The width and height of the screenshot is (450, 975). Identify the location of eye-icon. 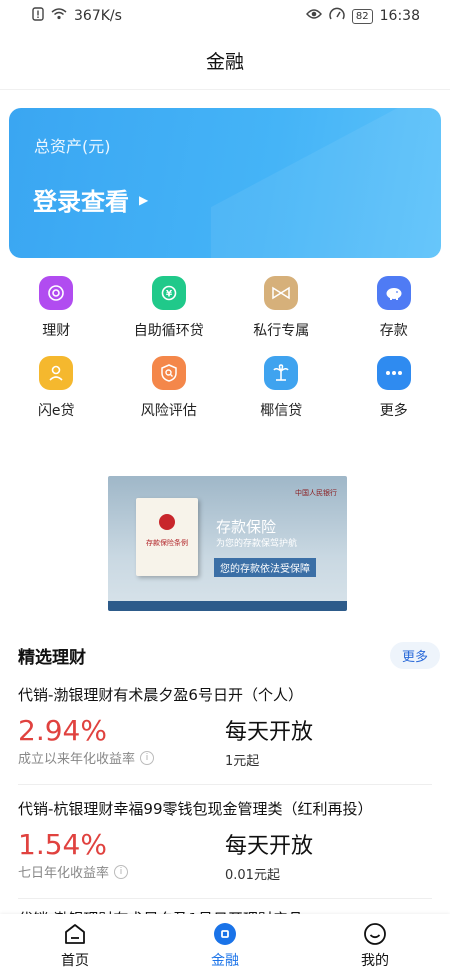
(313, 16).